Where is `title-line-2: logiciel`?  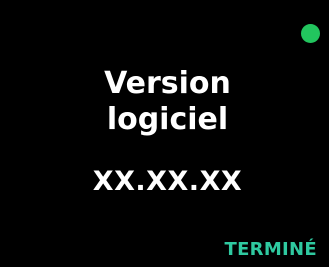
title-line-2: logiciel is located at coordinates (167, 119).